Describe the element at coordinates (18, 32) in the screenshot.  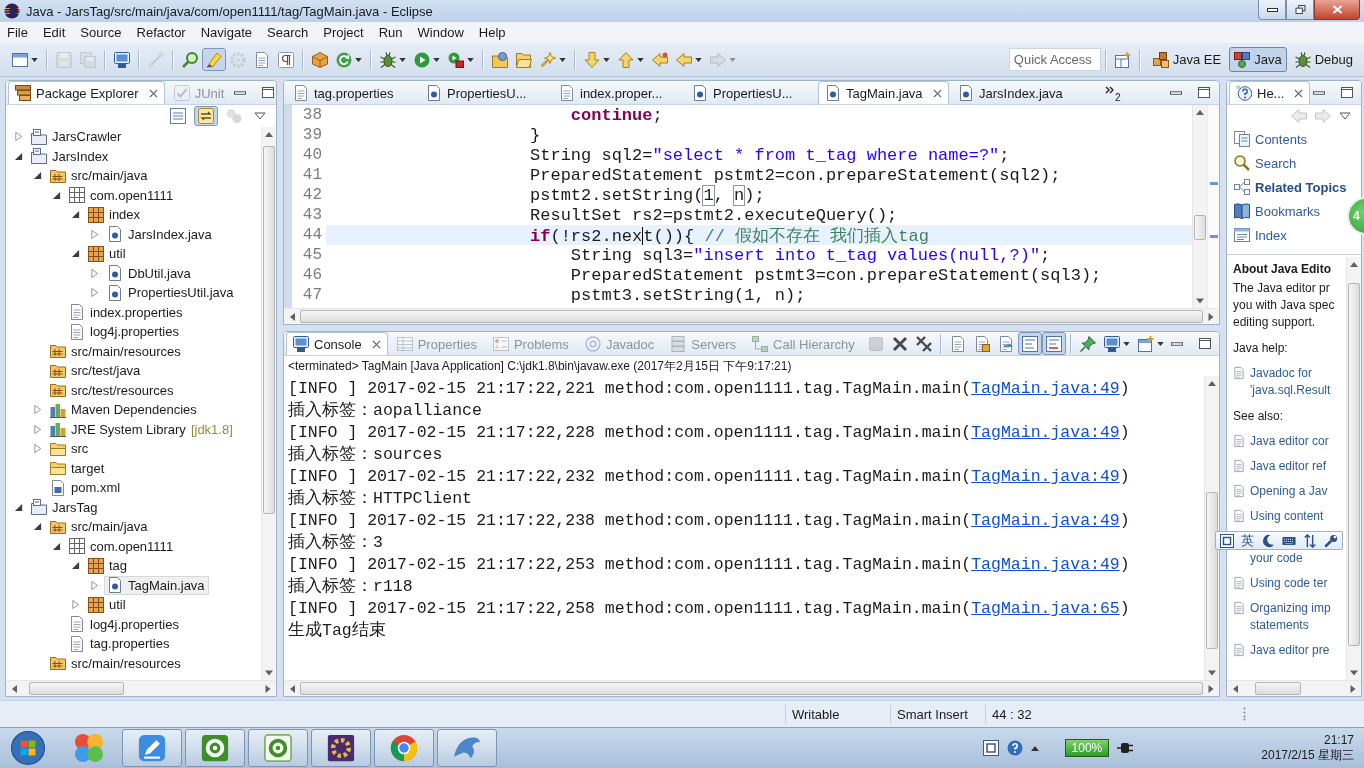
I see `menu-item: File` at that location.